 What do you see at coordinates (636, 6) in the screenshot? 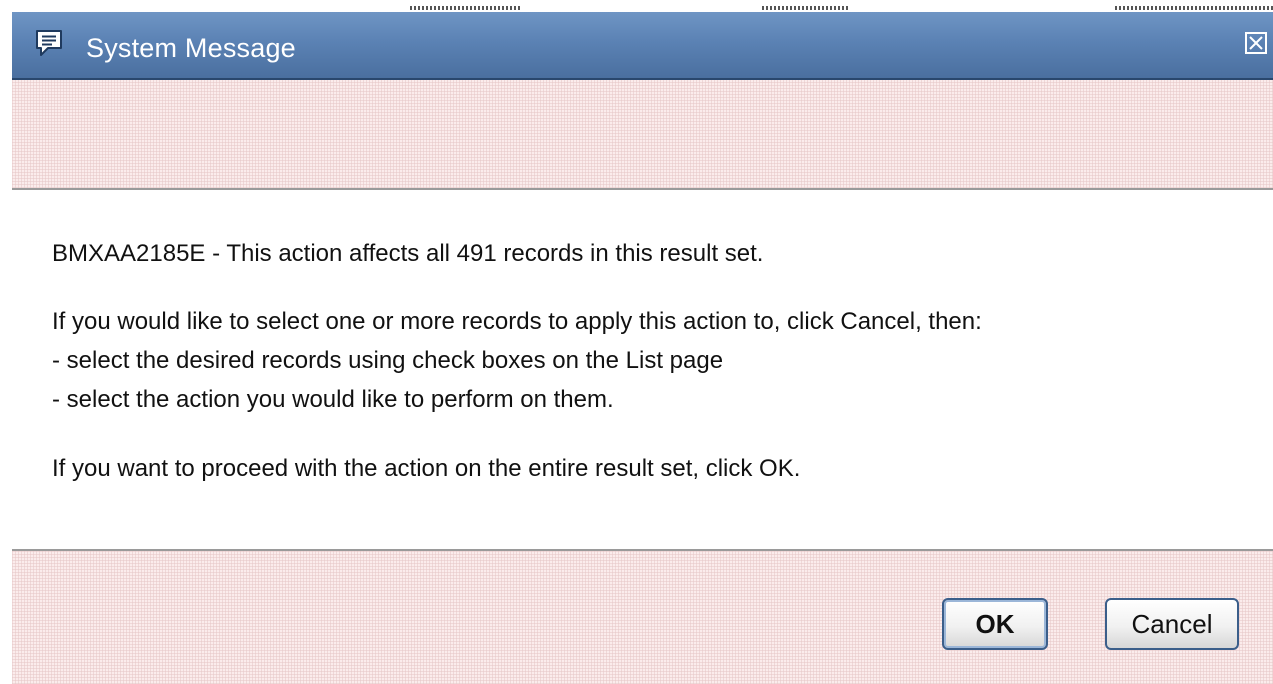
I see `underlying-page-strip` at bounding box center [636, 6].